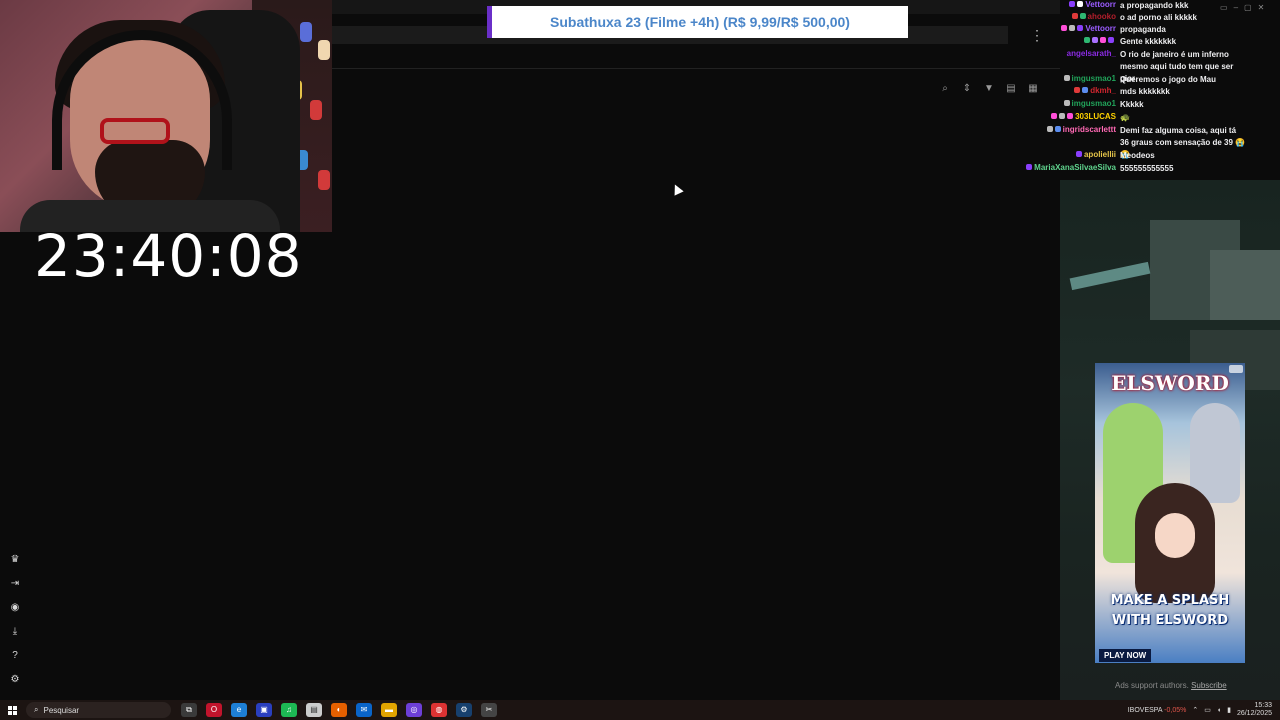 The height and width of the screenshot is (720, 1280). I want to click on chat-message: Vettoorr a propagando kkk, so click(1152, 6).